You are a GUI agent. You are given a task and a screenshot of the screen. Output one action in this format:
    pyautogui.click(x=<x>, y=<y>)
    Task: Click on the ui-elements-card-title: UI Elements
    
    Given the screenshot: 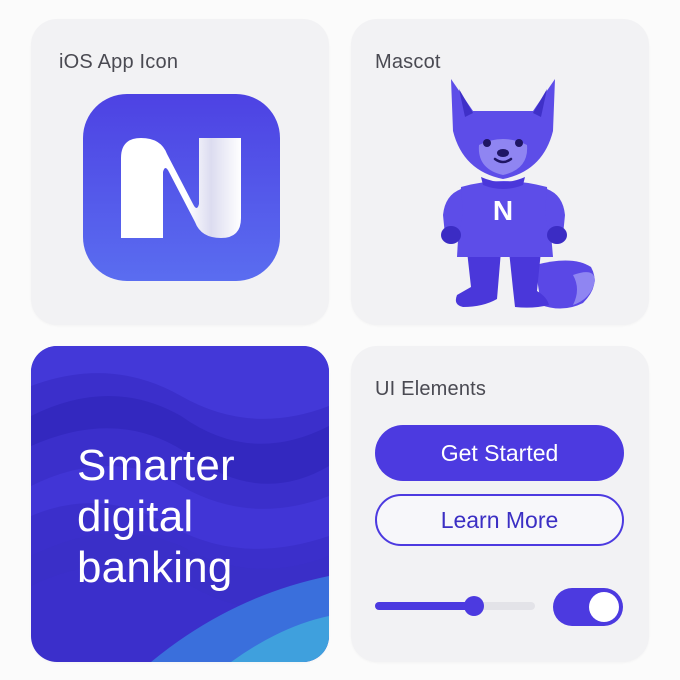 What is the action you would take?
    pyautogui.click(x=431, y=389)
    